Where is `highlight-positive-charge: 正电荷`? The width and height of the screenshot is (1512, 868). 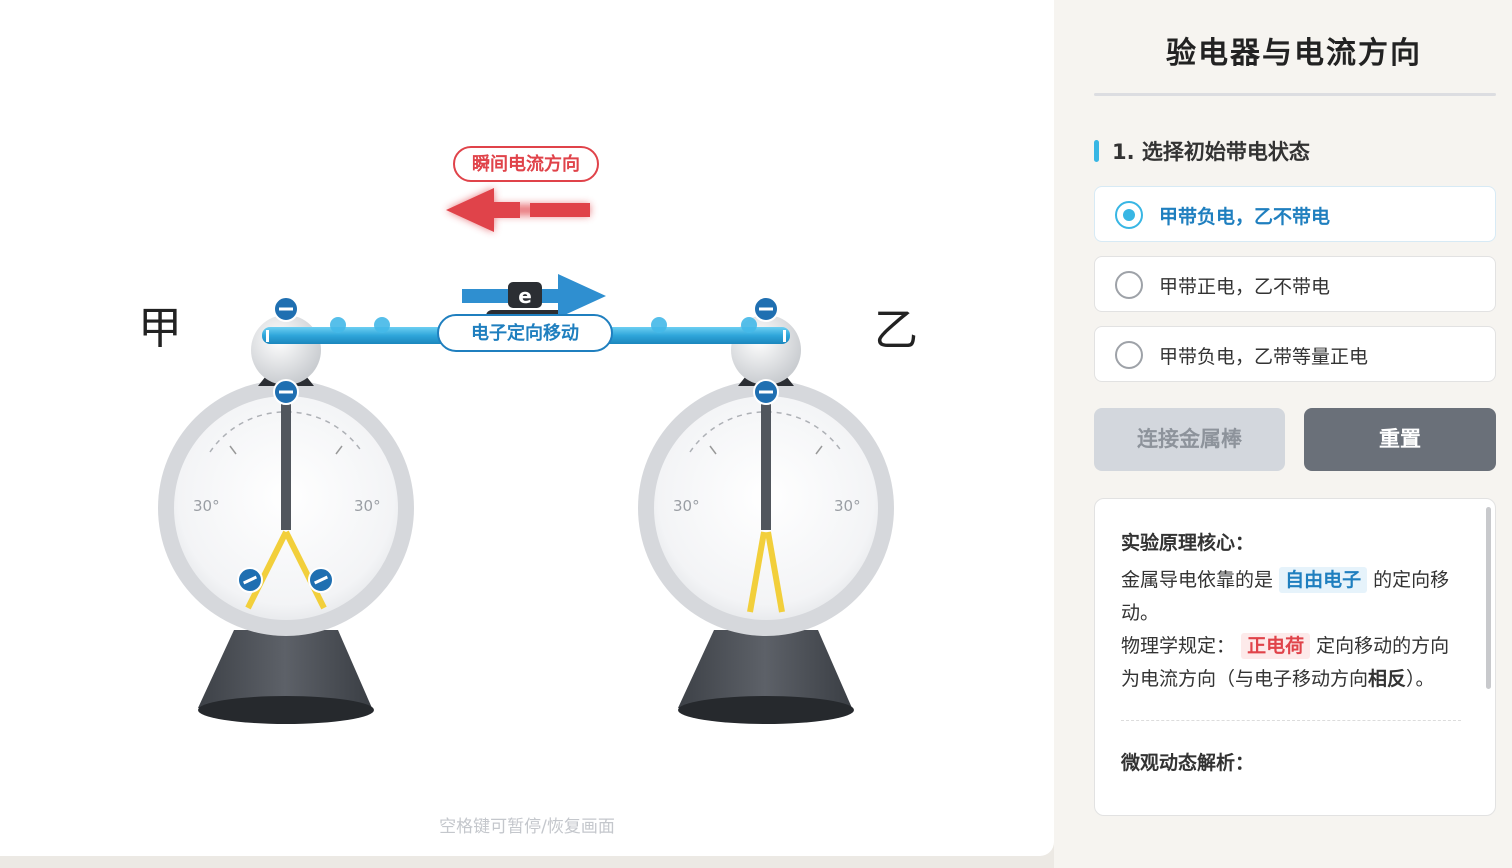
highlight-positive-charge: 正电荷 is located at coordinates (1276, 646).